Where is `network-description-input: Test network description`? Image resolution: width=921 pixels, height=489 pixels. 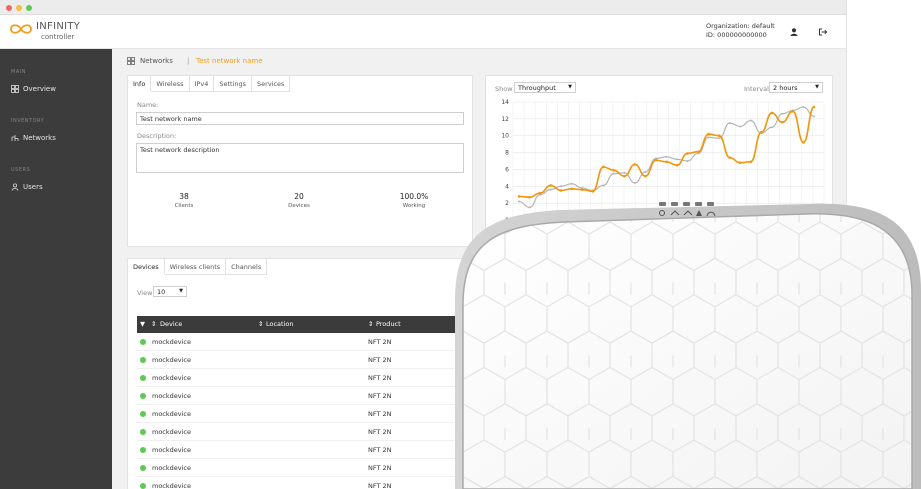 network-description-input: Test network description is located at coordinates (300, 158).